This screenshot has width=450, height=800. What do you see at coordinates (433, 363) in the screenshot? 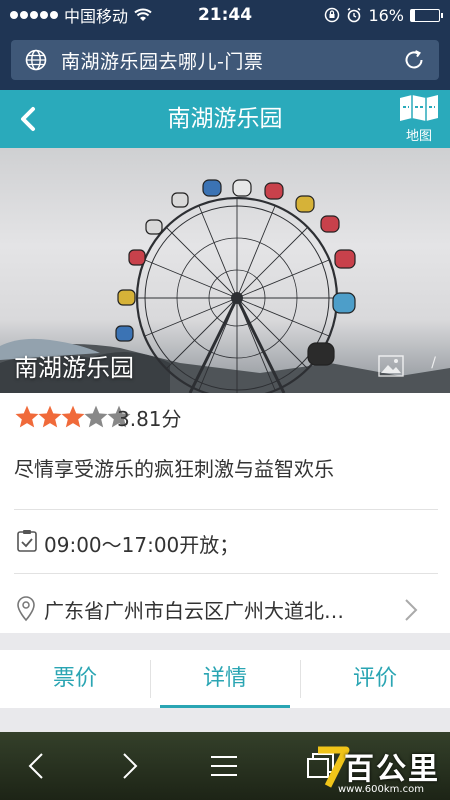
I see `photo-count: /` at bounding box center [433, 363].